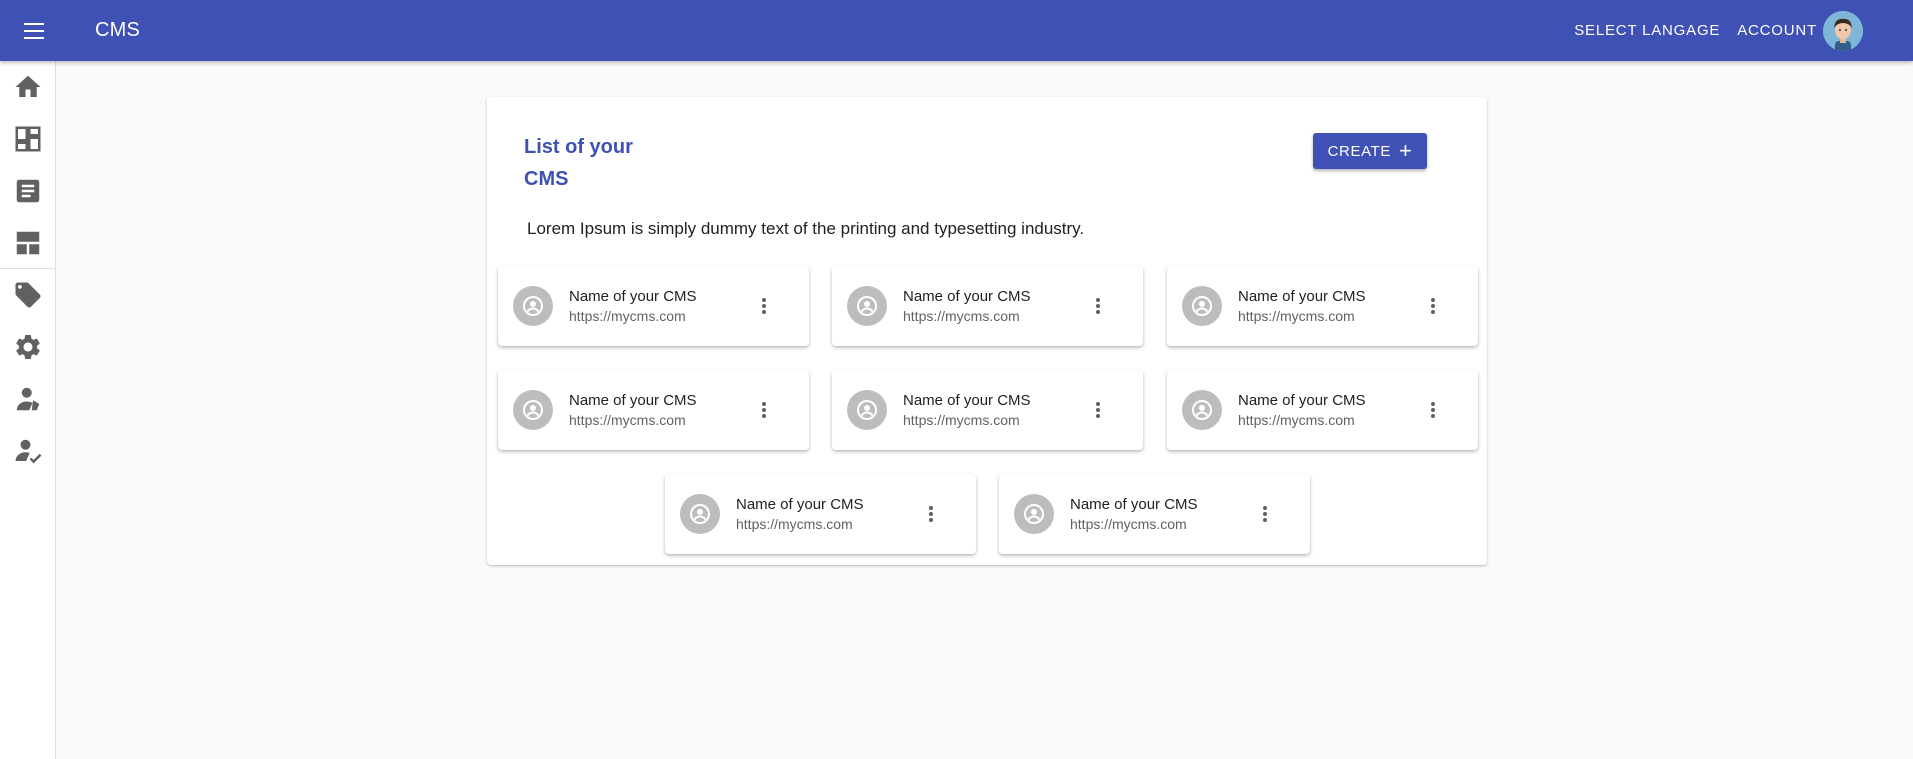  I want to click on sidebar-item-user-check, so click(27, 451).